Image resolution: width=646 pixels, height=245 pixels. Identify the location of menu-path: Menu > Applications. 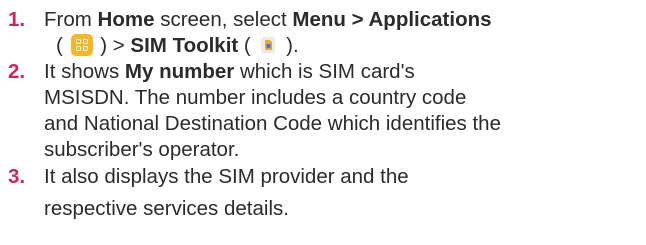
(392, 19).